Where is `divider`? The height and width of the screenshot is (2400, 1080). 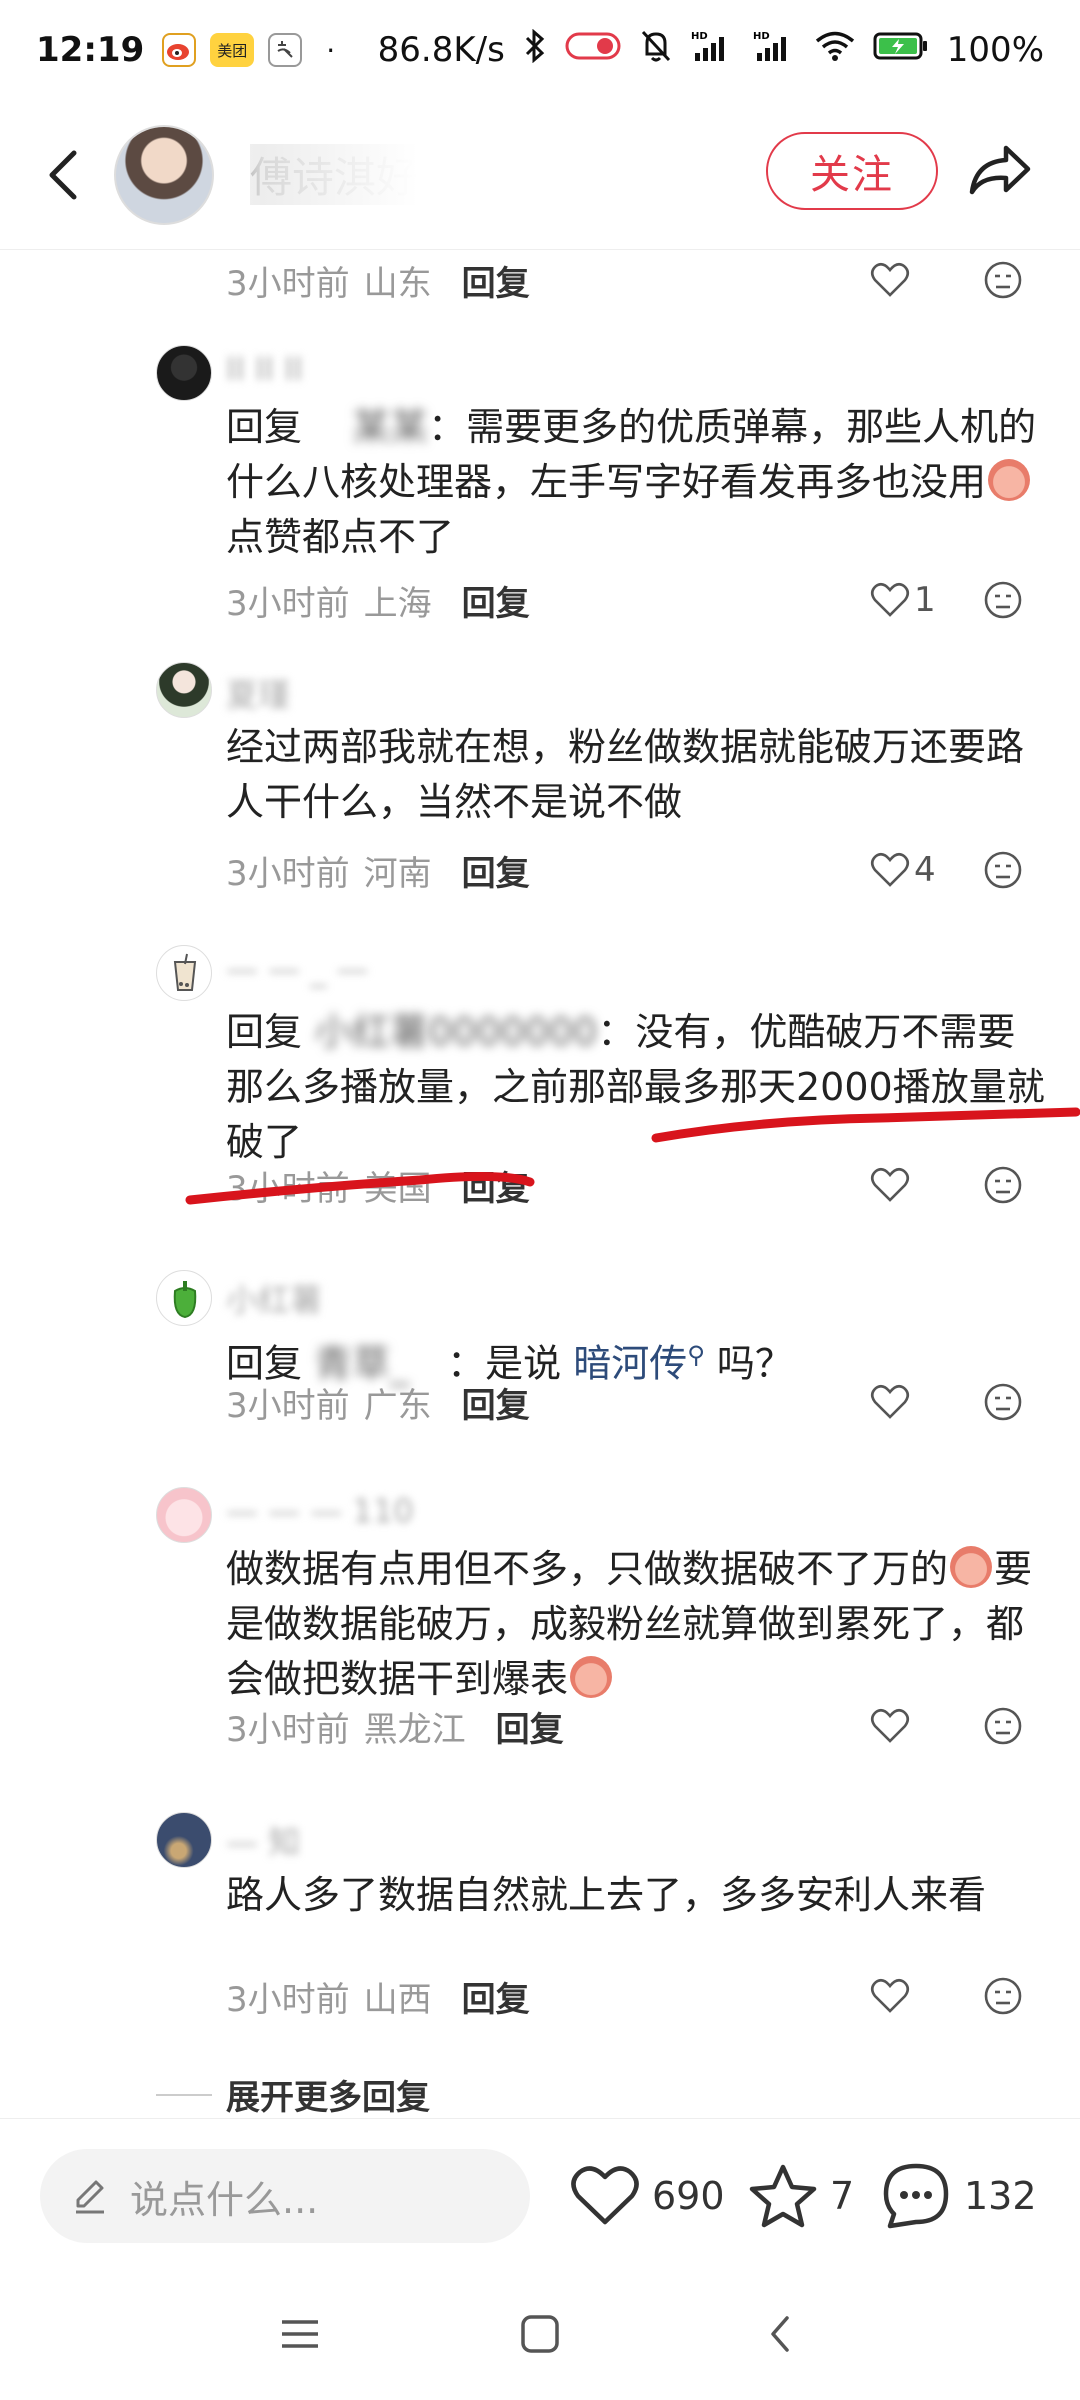 divider is located at coordinates (184, 2094).